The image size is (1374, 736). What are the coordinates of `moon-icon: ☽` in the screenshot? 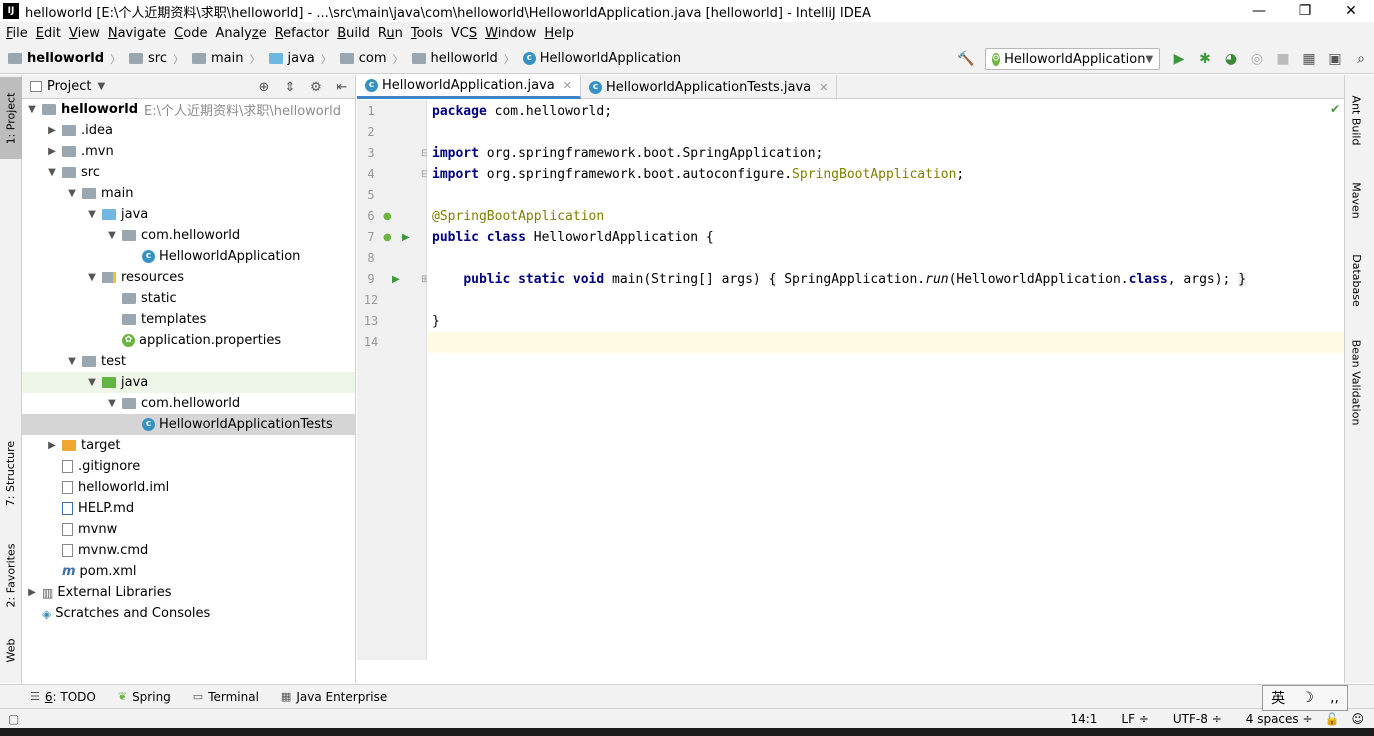 It's located at (1307, 698).